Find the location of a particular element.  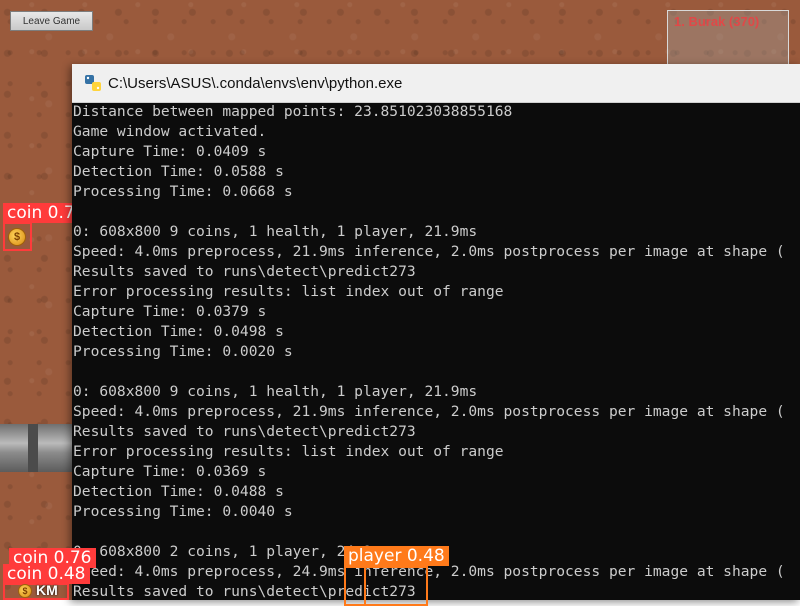

player-detection-box is located at coordinates (396, 586).